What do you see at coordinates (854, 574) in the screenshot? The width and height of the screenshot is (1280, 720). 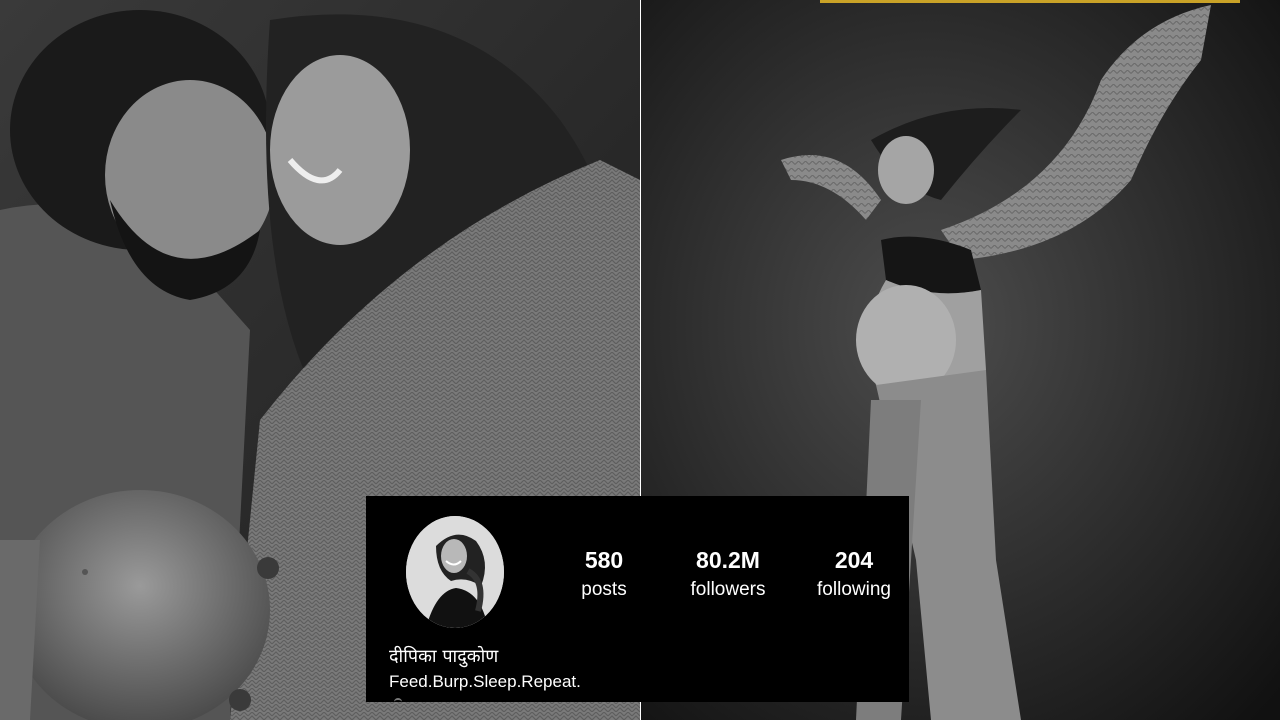 I see `following-stat: 204 following` at bounding box center [854, 574].